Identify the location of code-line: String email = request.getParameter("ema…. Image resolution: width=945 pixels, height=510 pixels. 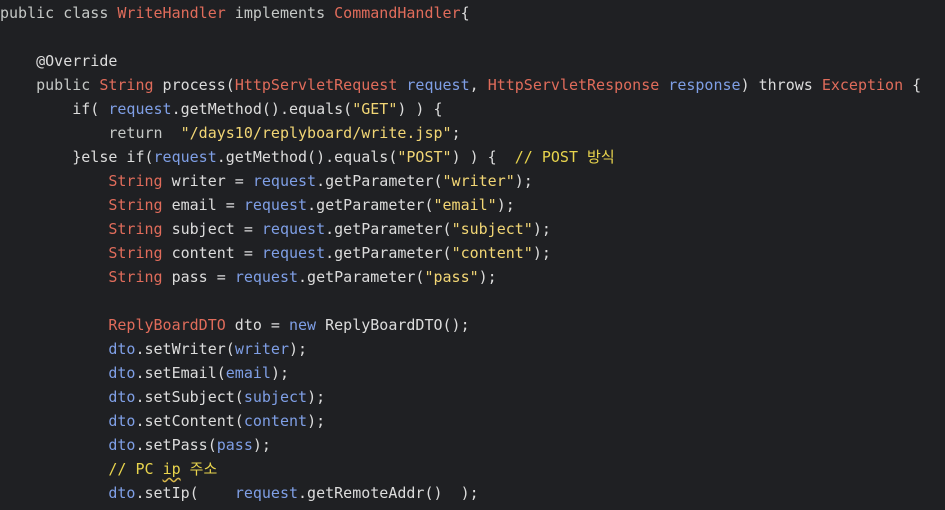
(472, 205).